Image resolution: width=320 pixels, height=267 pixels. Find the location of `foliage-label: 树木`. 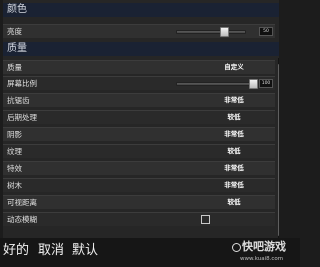

foliage-label: 树木 is located at coordinates (14, 185).